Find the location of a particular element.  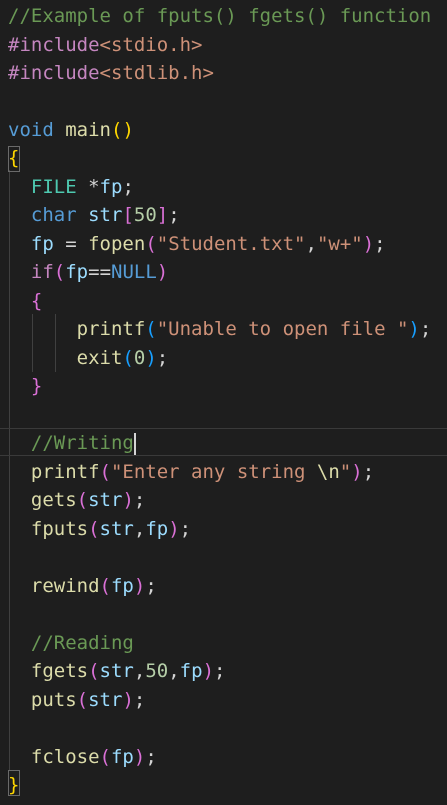

code-line-22: rewind(fp); is located at coordinates (82, 586).